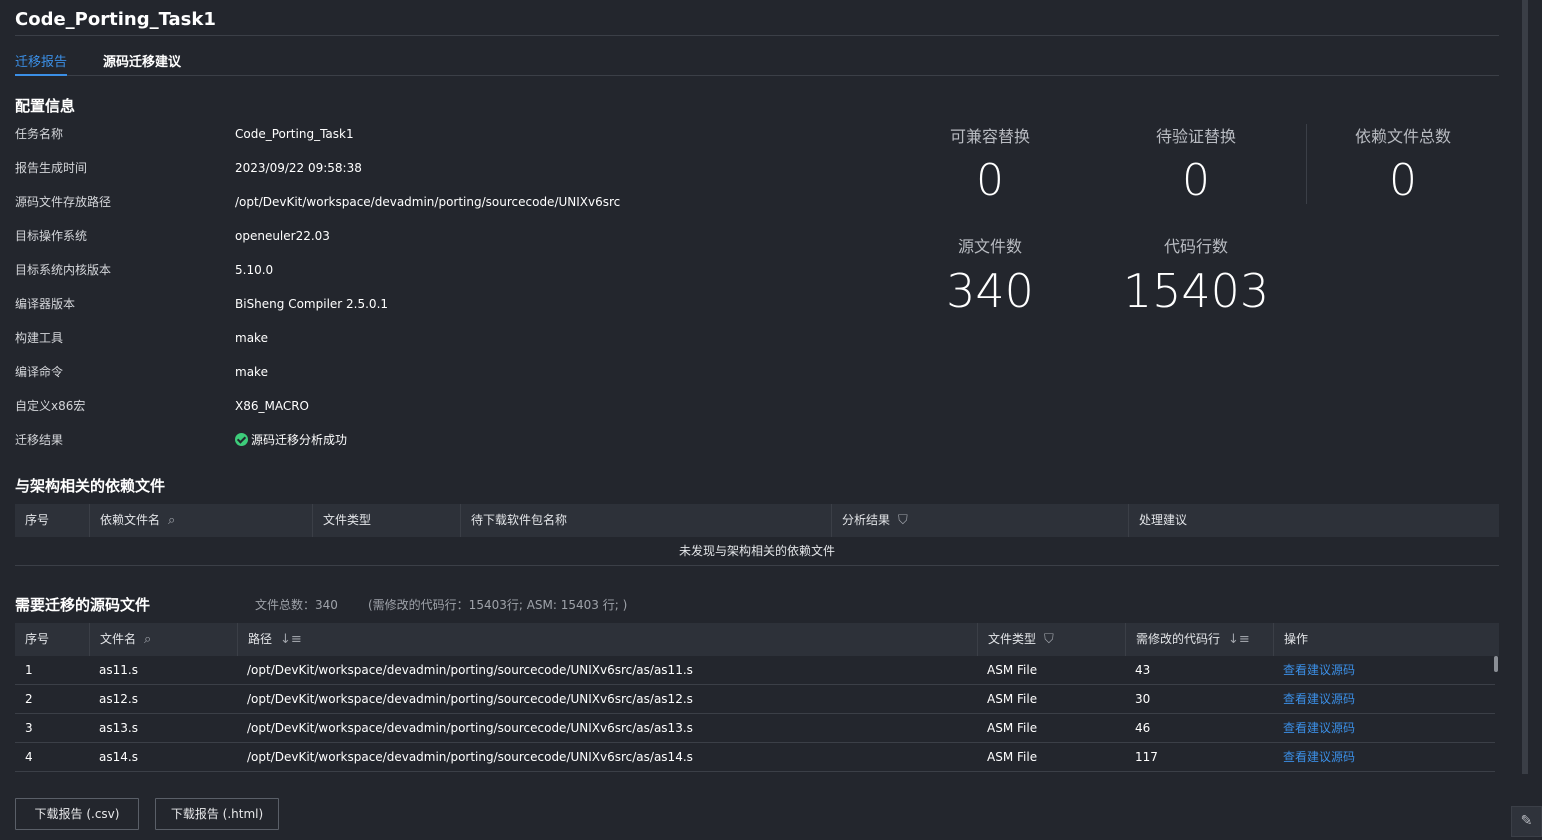 The image size is (1542, 840). Describe the element at coordinates (29, 757) in the screenshot. I see `row-index: 4` at that location.